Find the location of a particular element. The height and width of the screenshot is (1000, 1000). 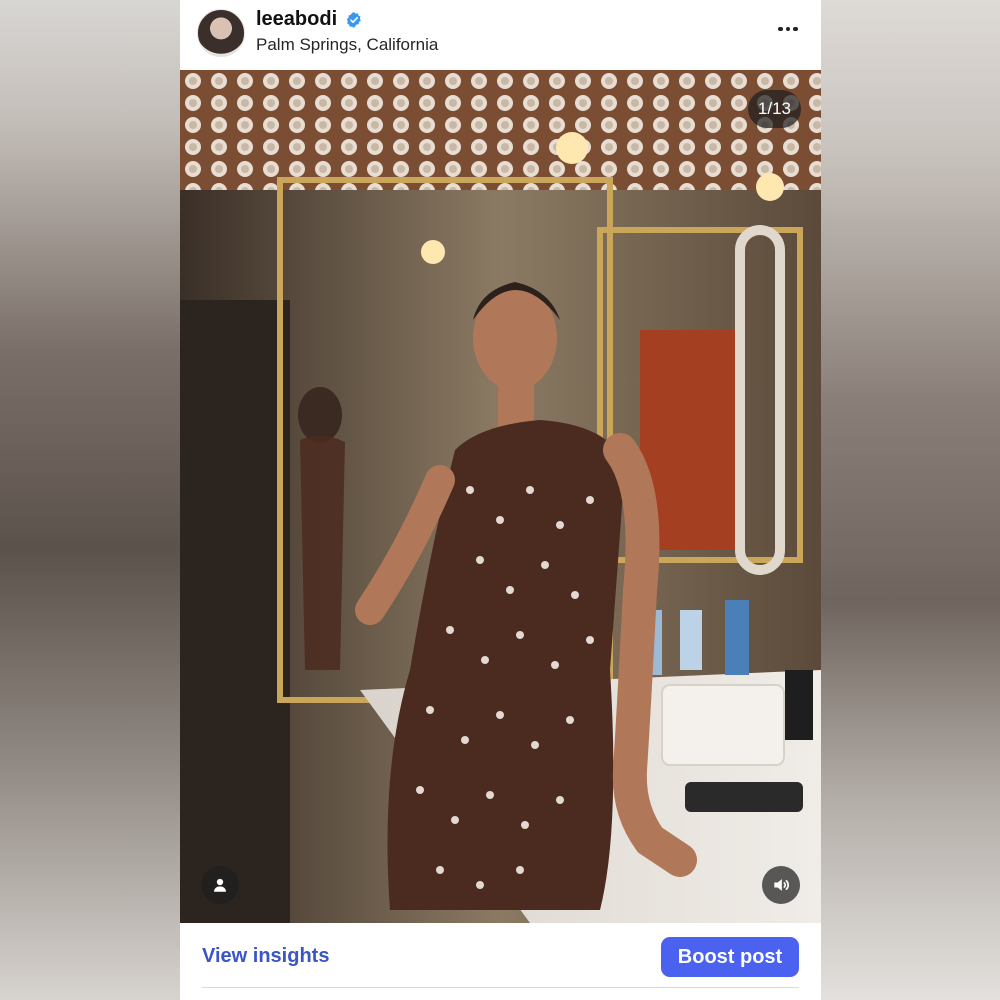

divider is located at coordinates (500, 987).